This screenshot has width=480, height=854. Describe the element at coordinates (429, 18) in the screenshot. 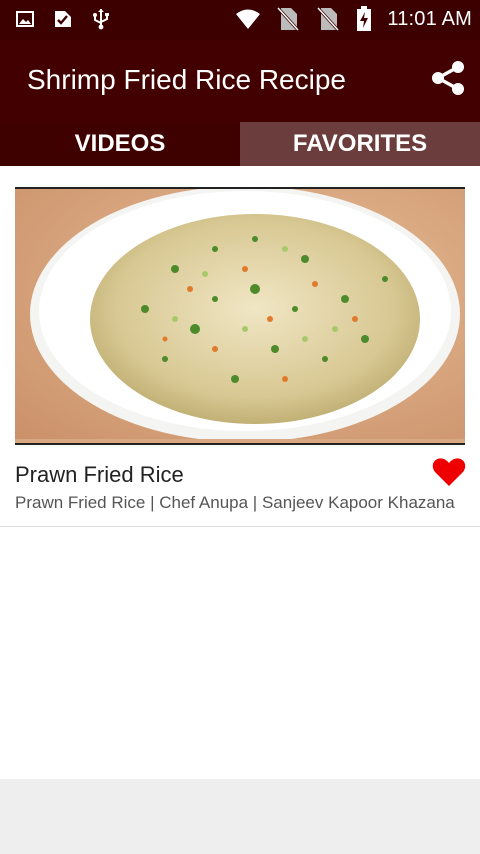

I see `status-clock: 11:01 AM` at that location.